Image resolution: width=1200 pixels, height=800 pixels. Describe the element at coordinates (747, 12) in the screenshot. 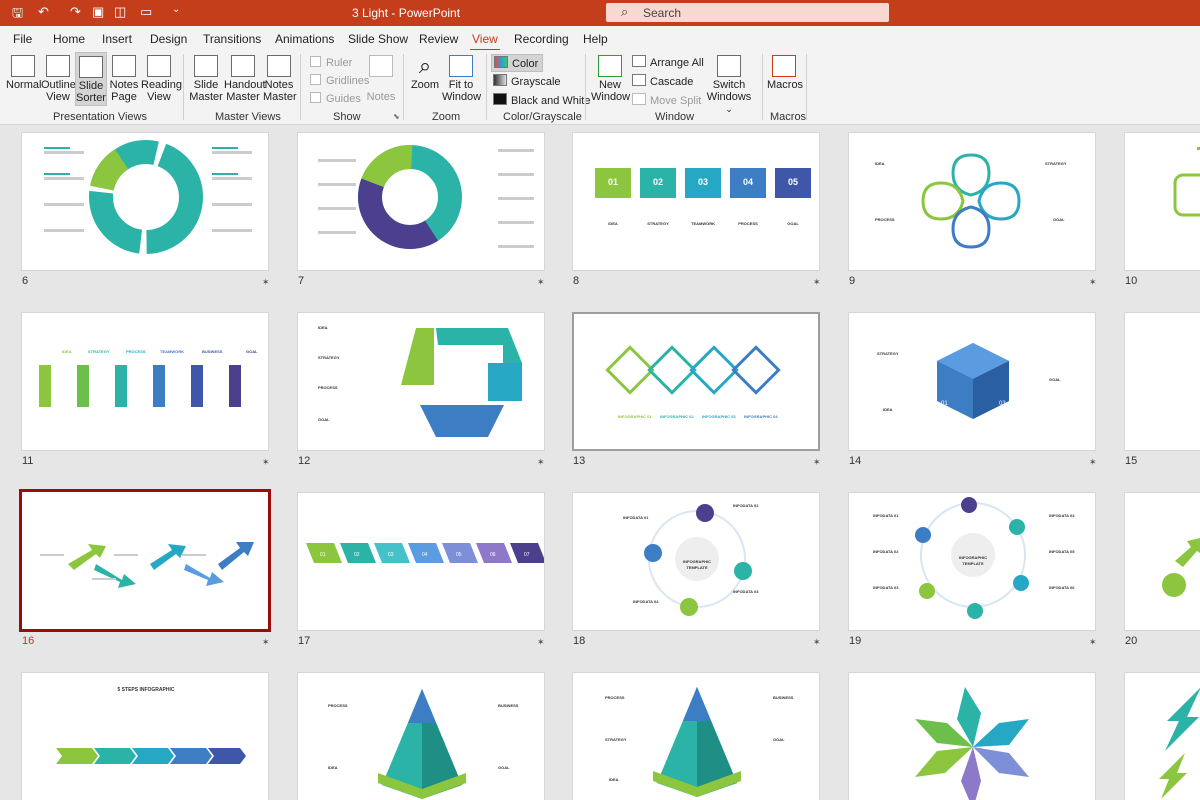

I see `search-box: ⌕ Search` at that location.